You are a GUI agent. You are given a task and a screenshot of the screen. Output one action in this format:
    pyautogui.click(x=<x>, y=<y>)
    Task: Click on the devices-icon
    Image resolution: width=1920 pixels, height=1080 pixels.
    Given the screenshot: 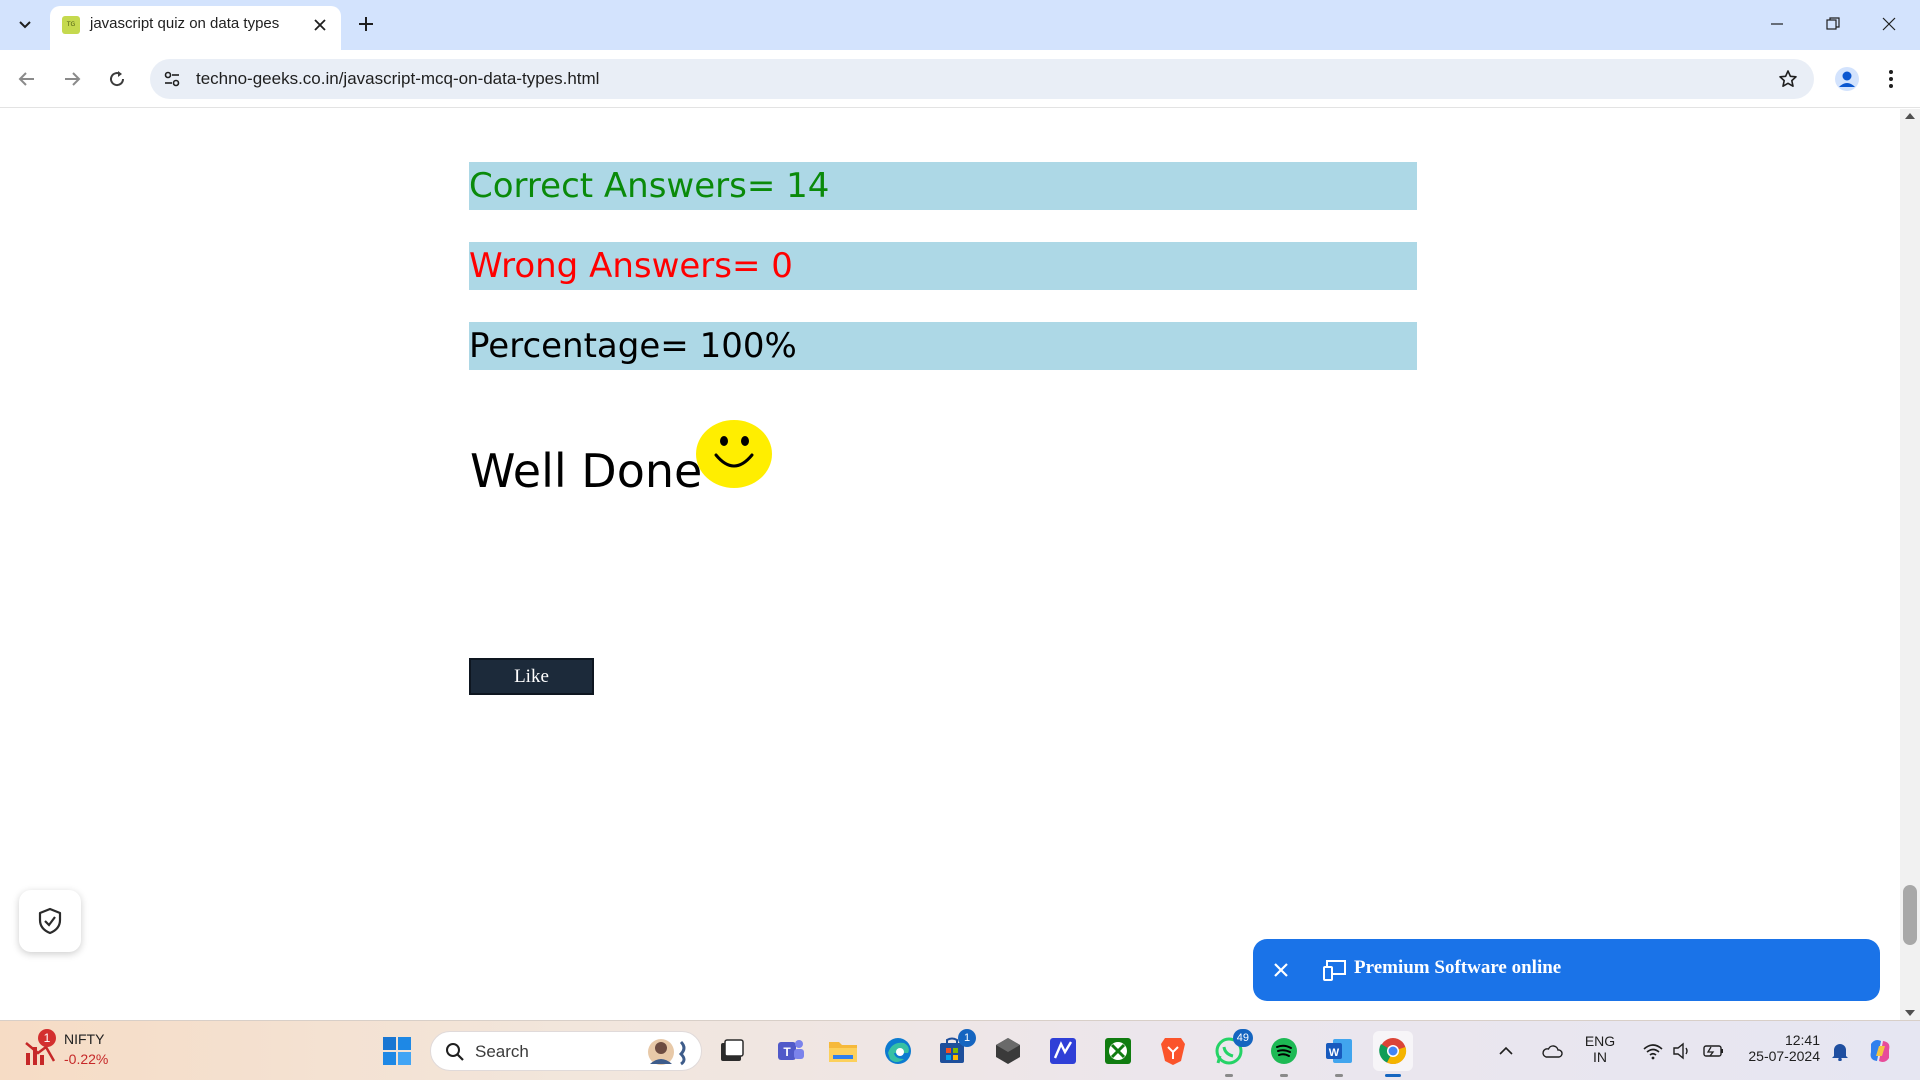 What is the action you would take?
    pyautogui.click(x=1334, y=970)
    